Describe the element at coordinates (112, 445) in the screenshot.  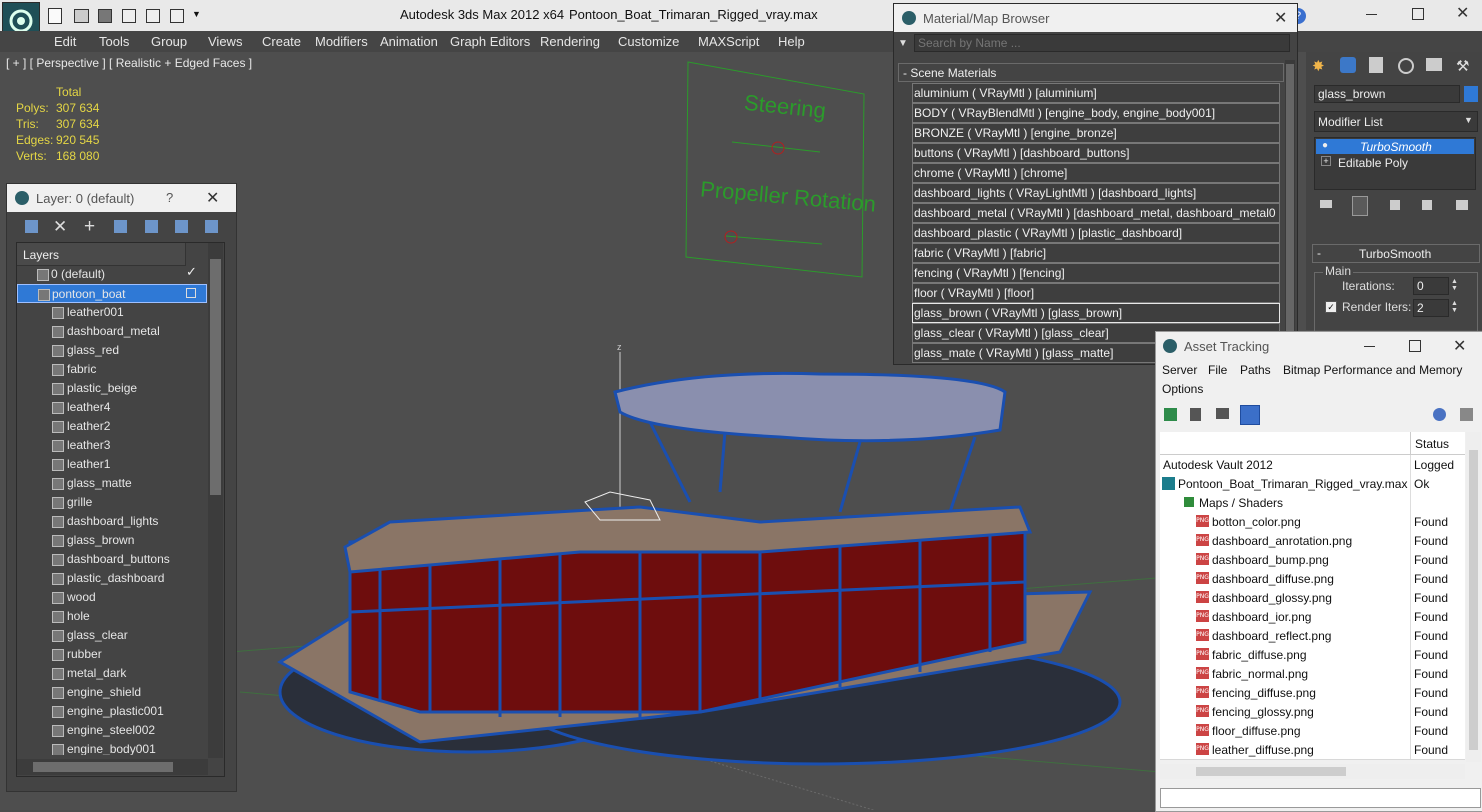
I see `layer-row: leather3` at that location.